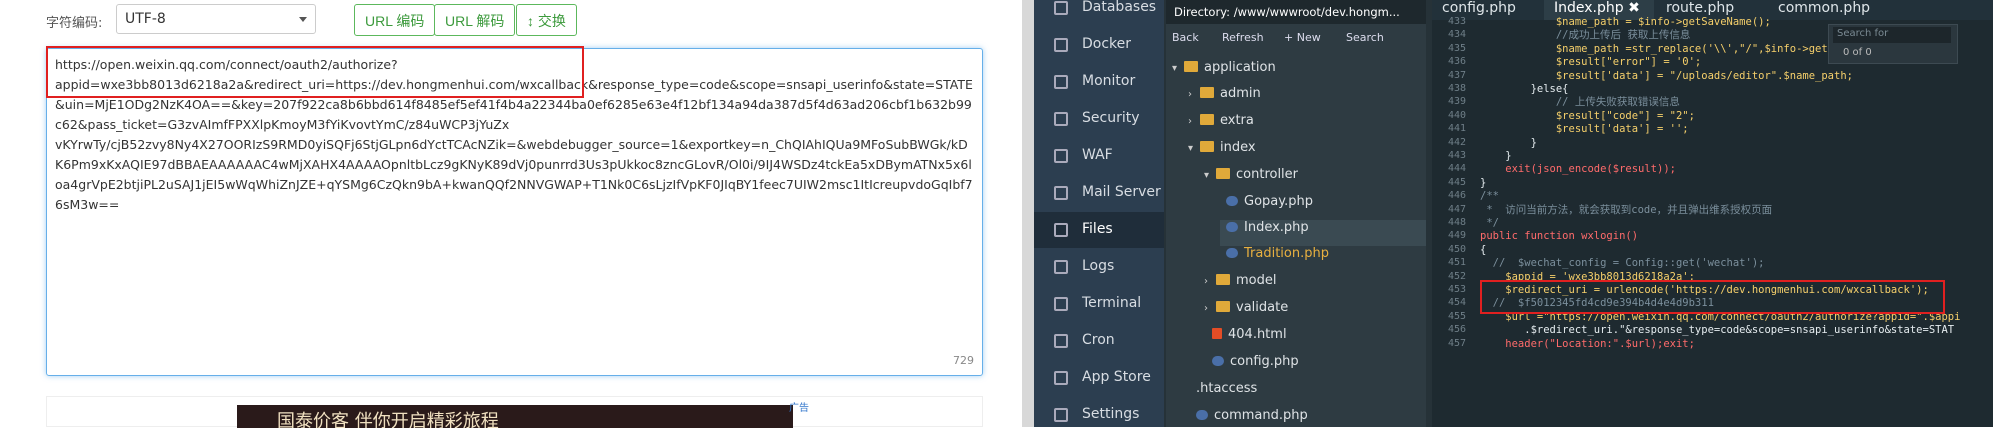  Describe the element at coordinates (1456, 142) in the screenshot. I see `line-number: 442` at that location.